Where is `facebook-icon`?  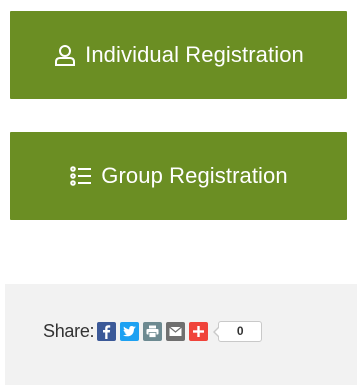 facebook-icon is located at coordinates (107, 331).